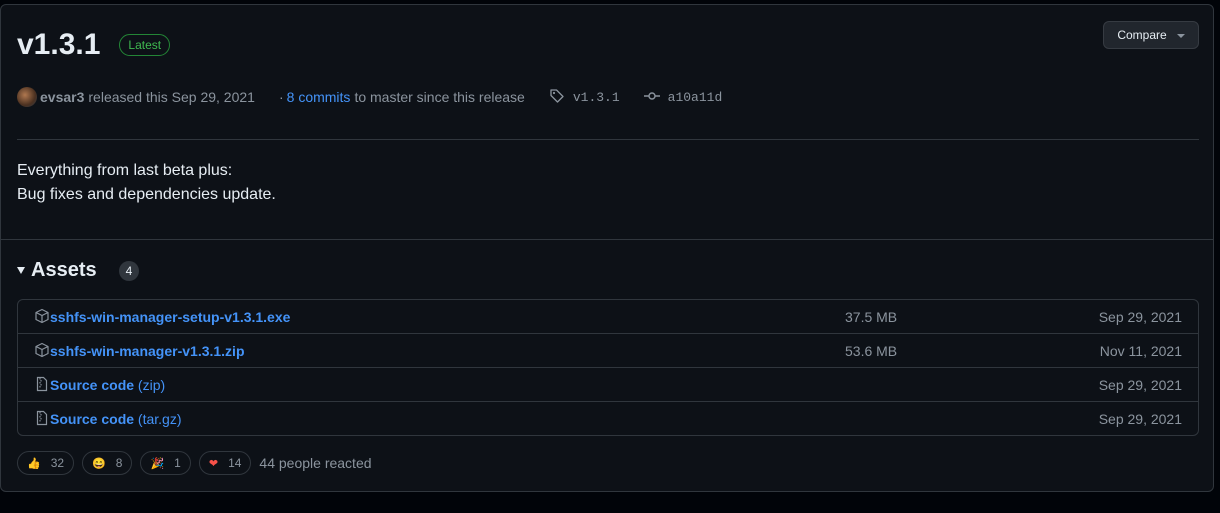 This screenshot has width=1220, height=513. I want to click on heart-icon: ❤, so click(213, 463).